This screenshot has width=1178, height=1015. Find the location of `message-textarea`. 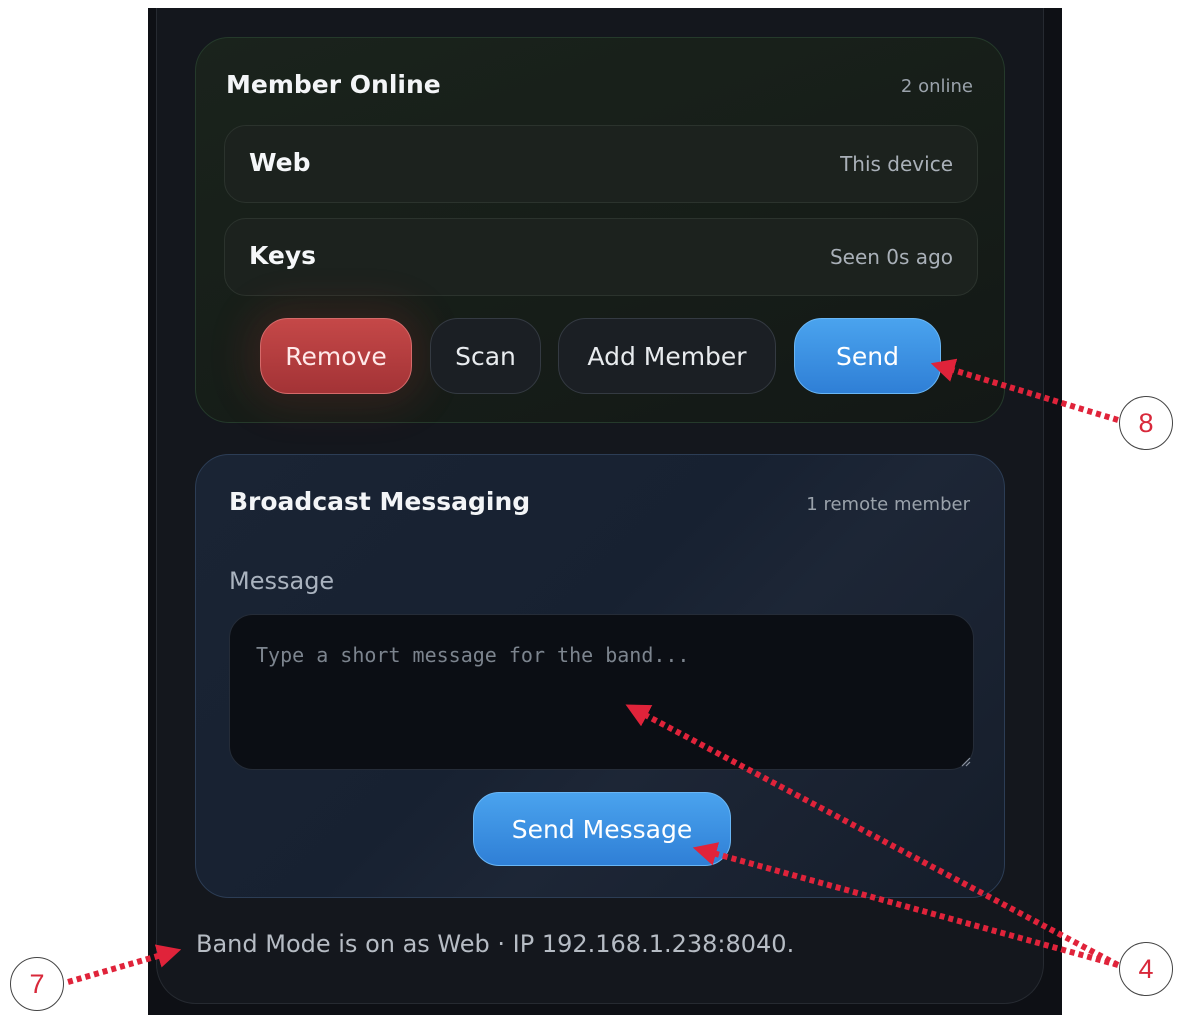

message-textarea is located at coordinates (601, 692).